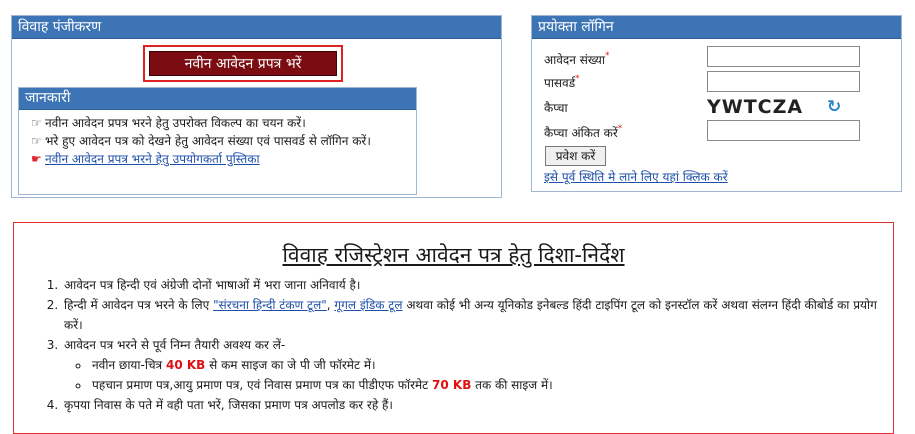  I want to click on captcha-image: YWTCZA, so click(755, 107).